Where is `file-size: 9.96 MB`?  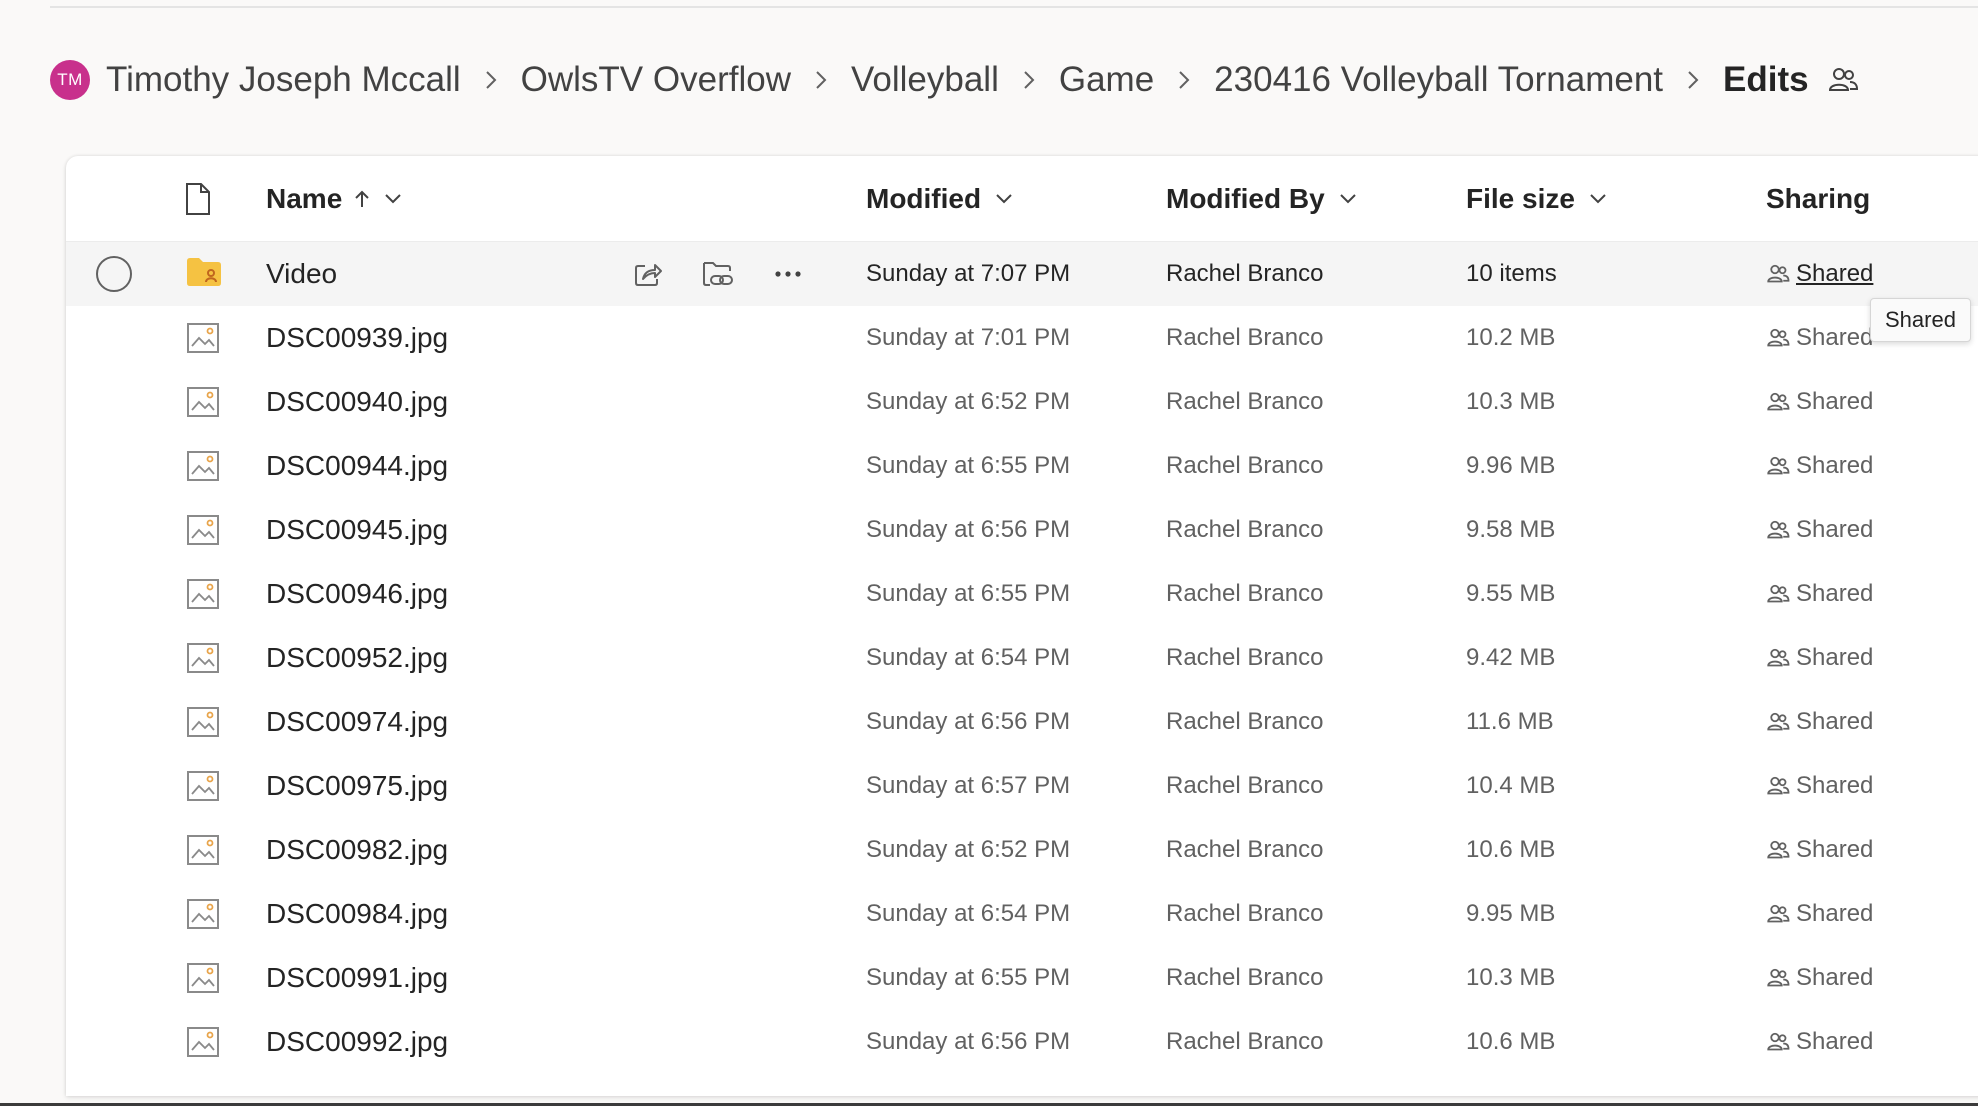
file-size: 9.96 MB is located at coordinates (1511, 465).